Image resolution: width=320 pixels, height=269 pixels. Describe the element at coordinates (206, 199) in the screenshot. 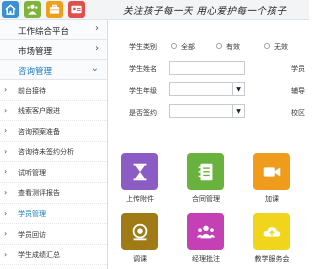

I see `contract-management-label: 合同管理` at that location.